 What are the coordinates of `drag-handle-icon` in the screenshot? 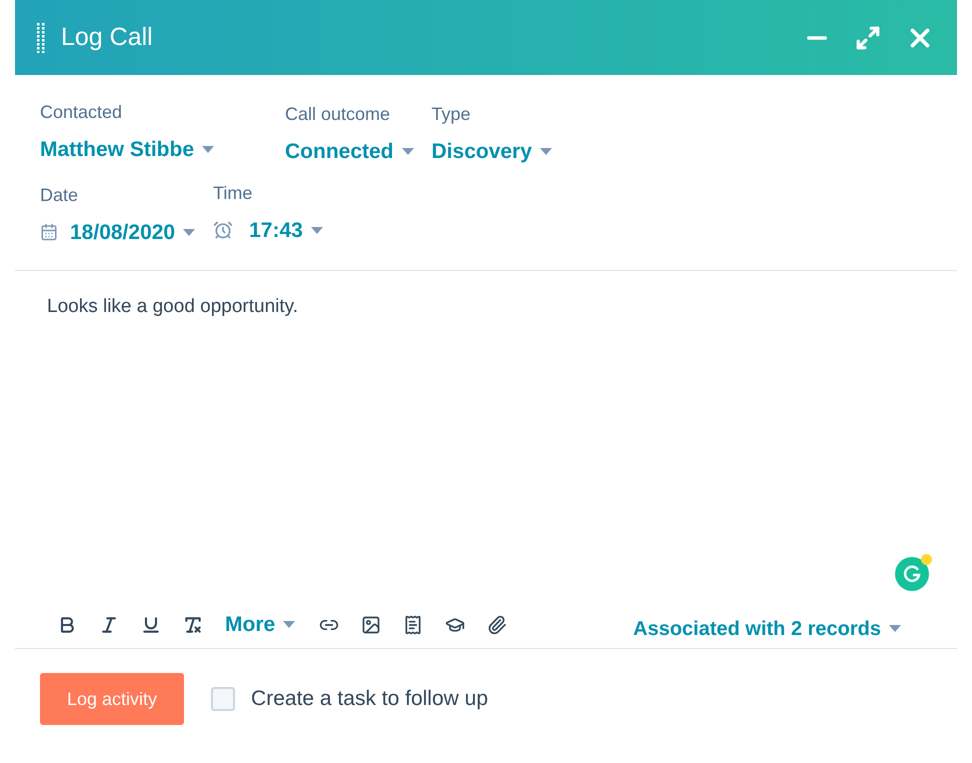 It's located at (41, 37).